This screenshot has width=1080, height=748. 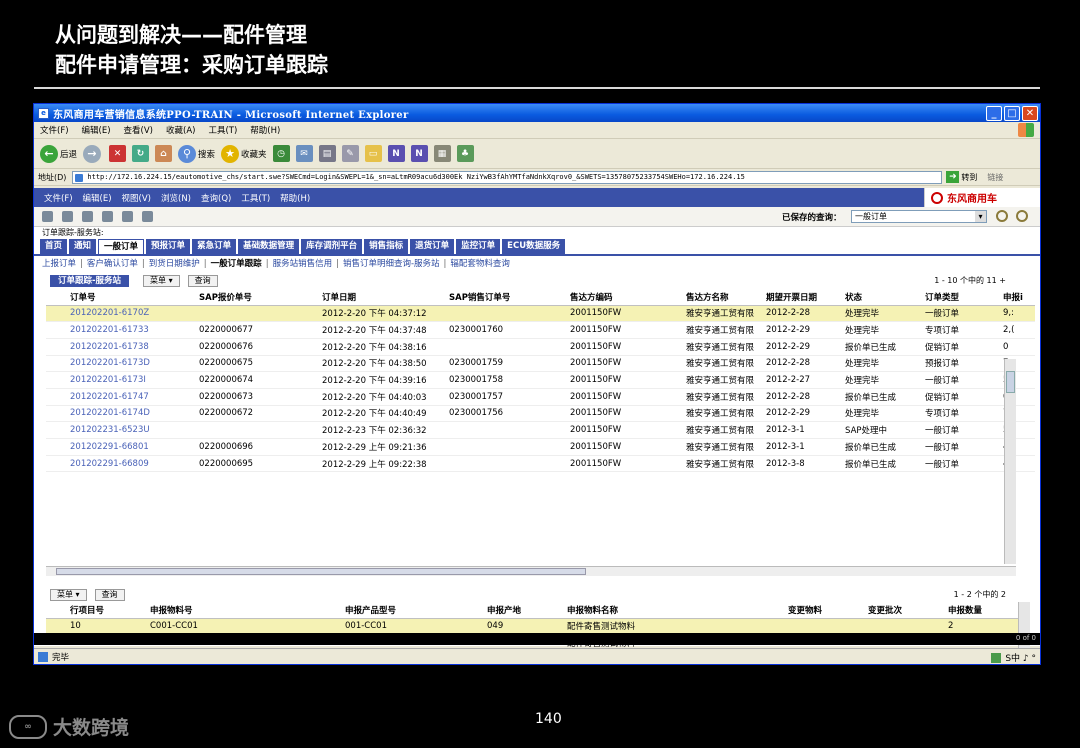 What do you see at coordinates (478, 246) in the screenshot?
I see `screen-tab: 监控订单` at bounding box center [478, 246].